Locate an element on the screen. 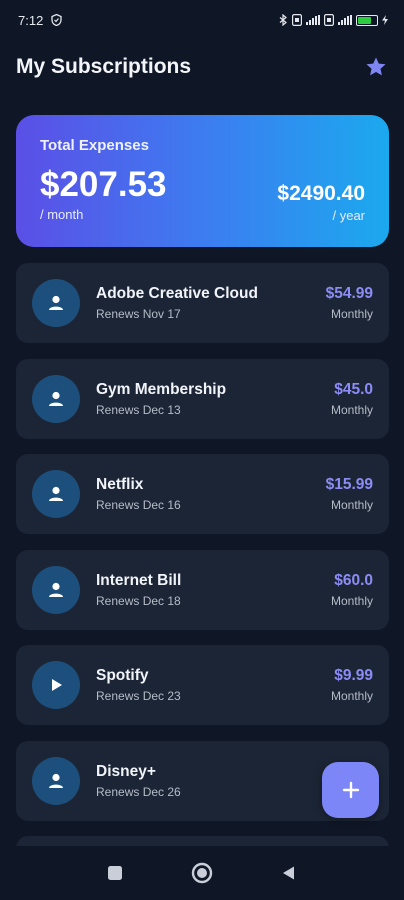  bluetooth-icon is located at coordinates (283, 20).